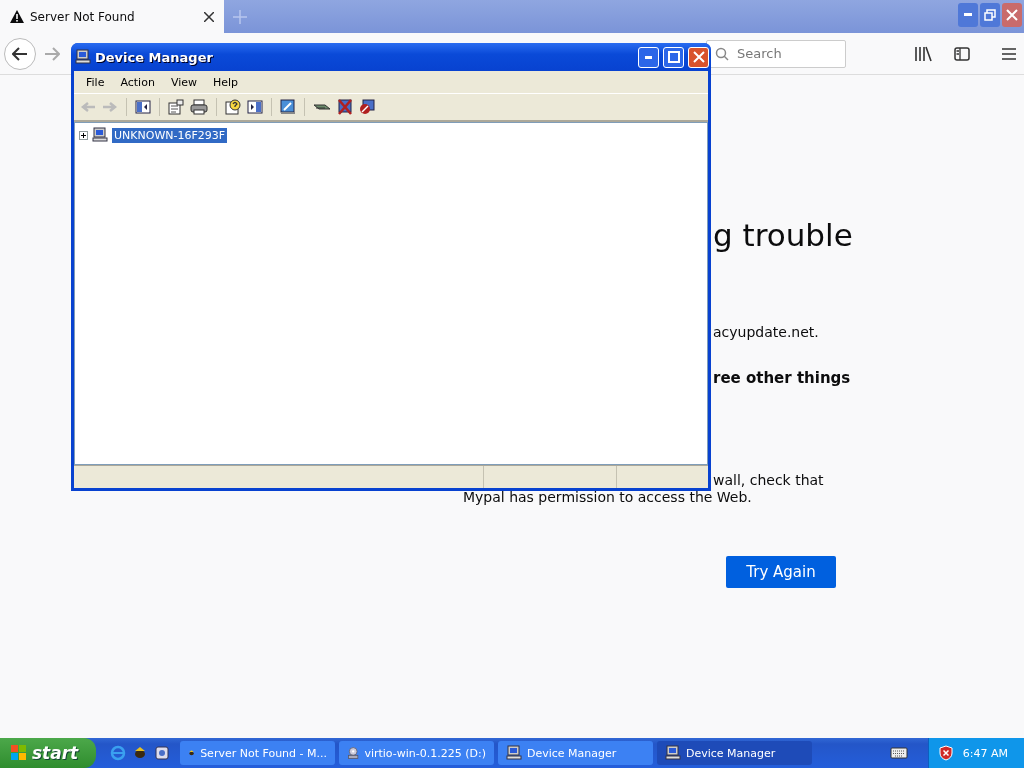 This screenshot has width=1024, height=768. Describe the element at coordinates (923, 53) in the screenshot. I see `library-icon` at that location.